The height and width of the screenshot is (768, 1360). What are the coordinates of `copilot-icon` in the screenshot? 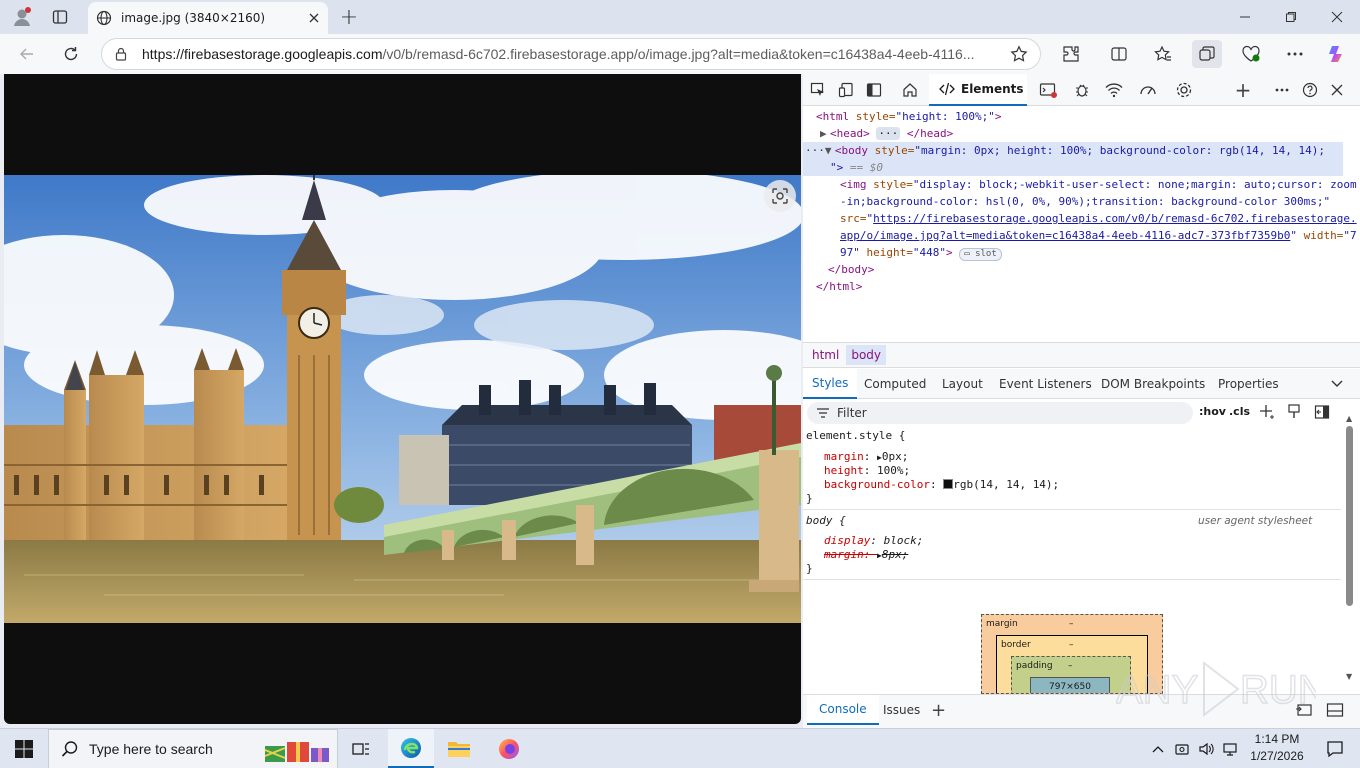 It's located at (1337, 54).